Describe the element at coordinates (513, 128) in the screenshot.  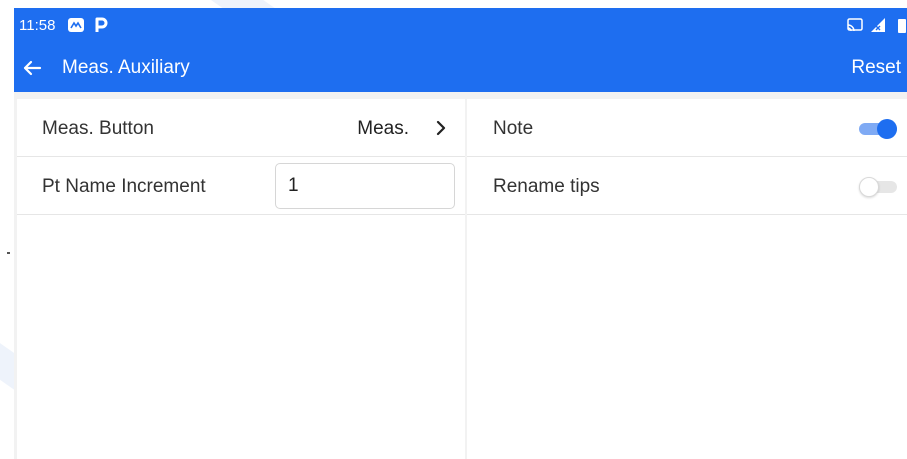
I see `note-label: Note` at that location.